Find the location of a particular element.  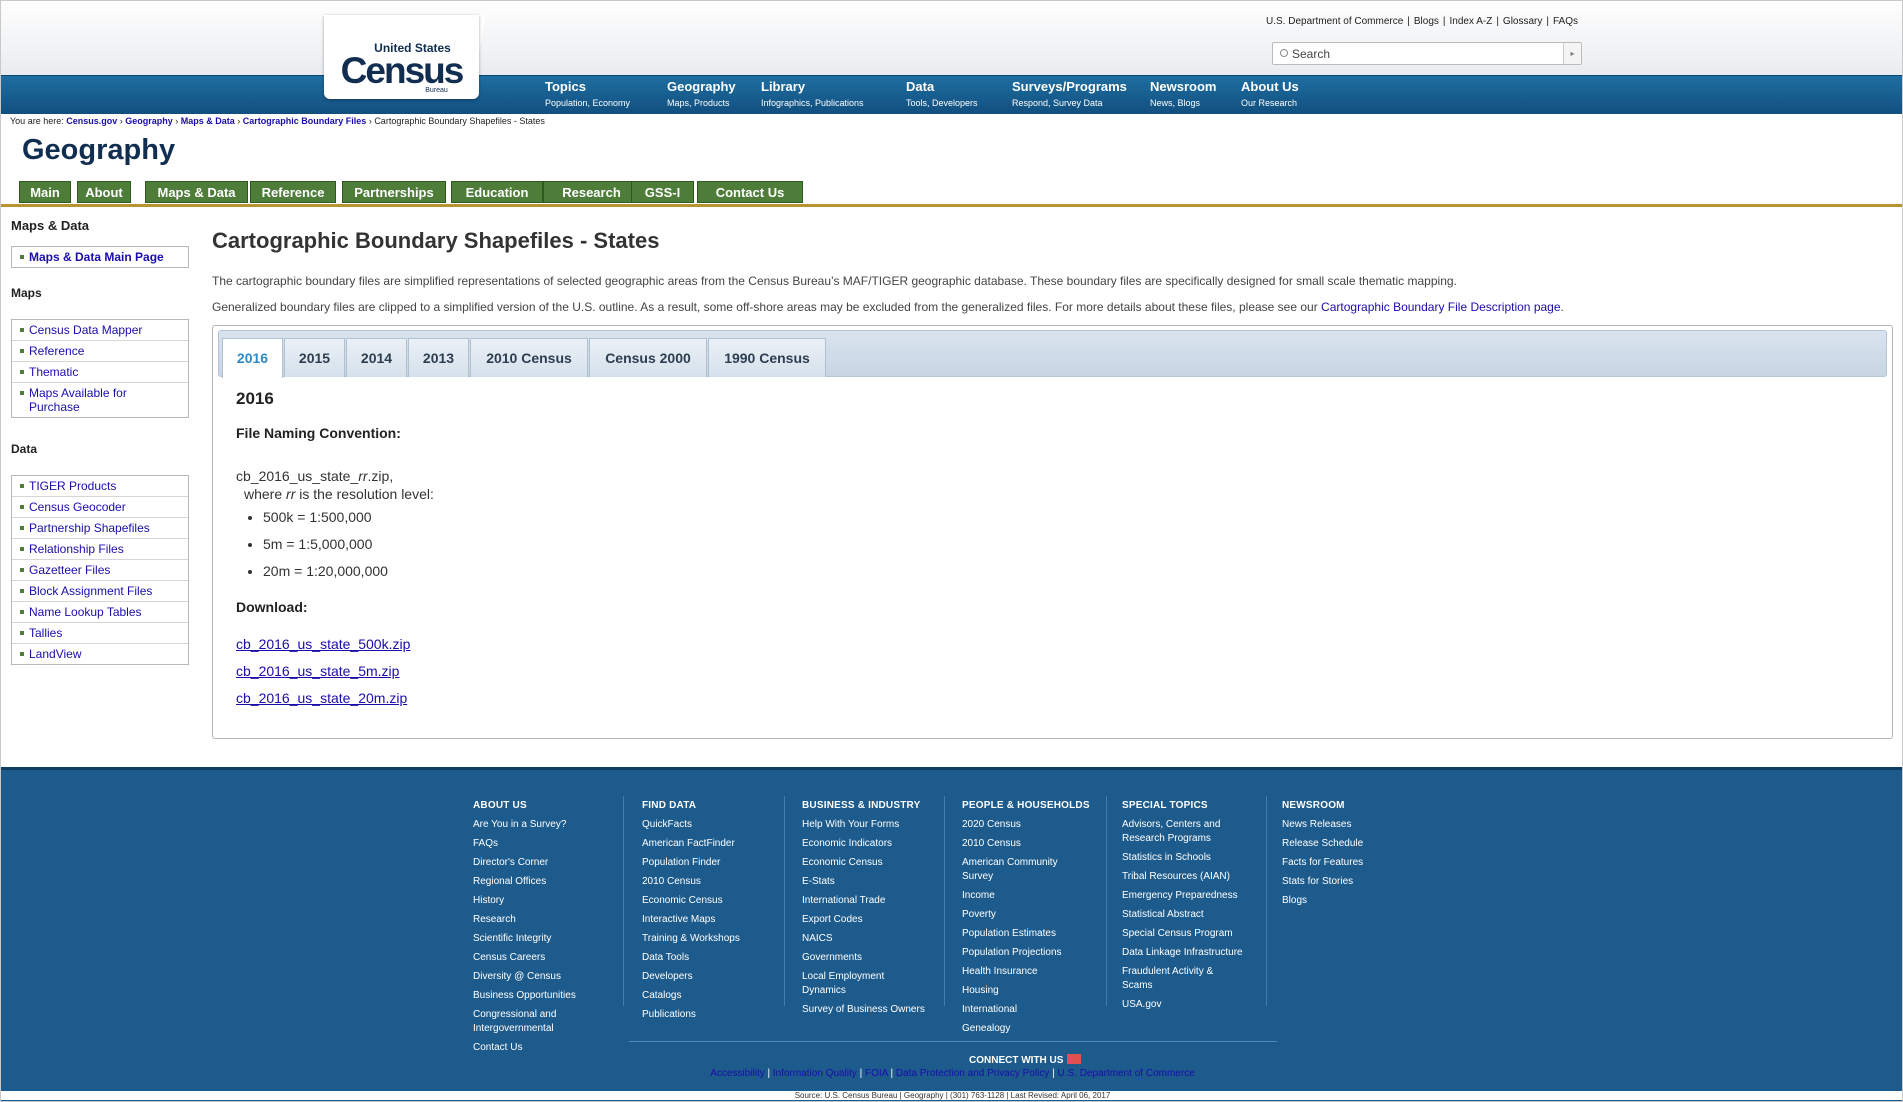

nav-about-us: About Us Our Research is located at coordinates (1270, 93).